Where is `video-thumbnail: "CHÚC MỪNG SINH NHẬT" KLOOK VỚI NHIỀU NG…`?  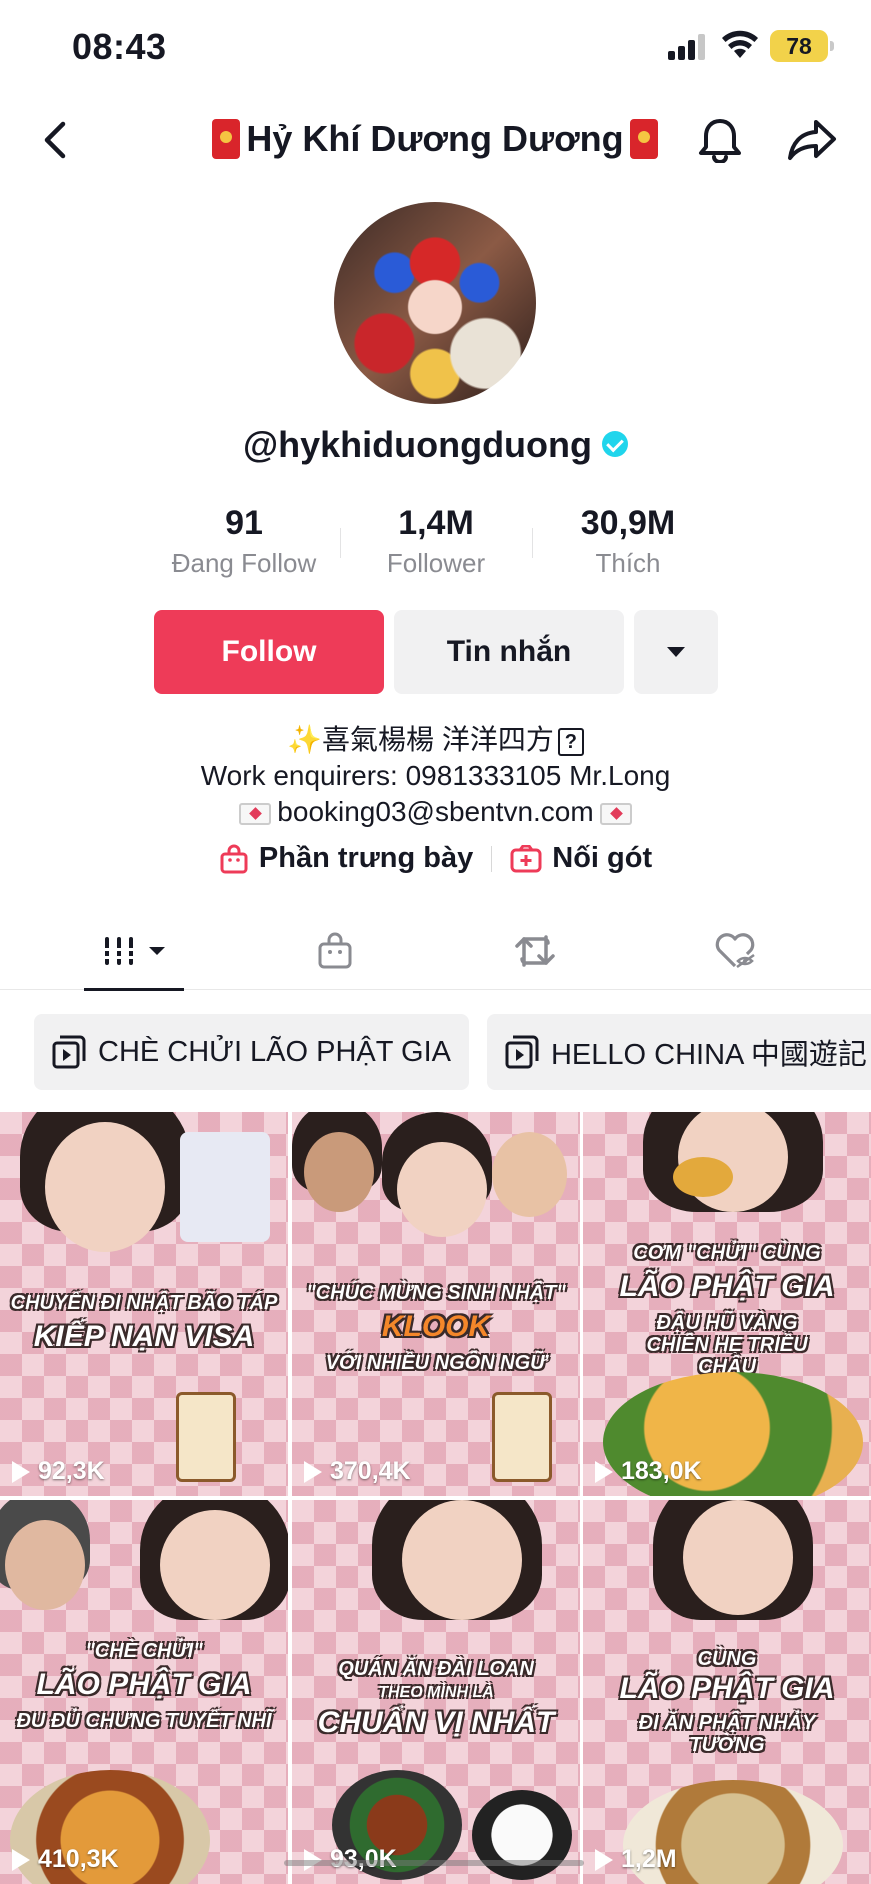 video-thumbnail: "CHÚC MỪNG SINH NHẬT" KLOOK VỚI NHIỀU NG… is located at coordinates (436, 1304).